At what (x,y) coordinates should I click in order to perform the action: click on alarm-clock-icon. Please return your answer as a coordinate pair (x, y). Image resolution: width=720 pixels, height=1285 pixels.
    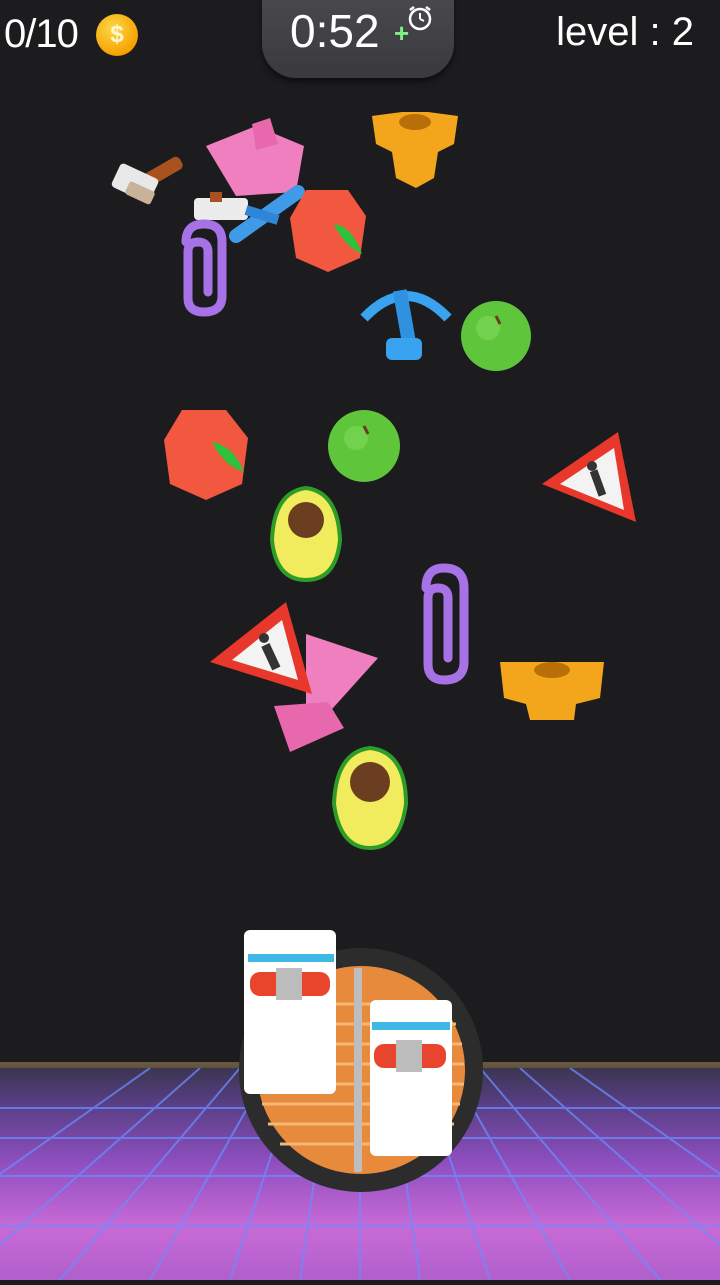
    Looking at the image, I should click on (420, 18).